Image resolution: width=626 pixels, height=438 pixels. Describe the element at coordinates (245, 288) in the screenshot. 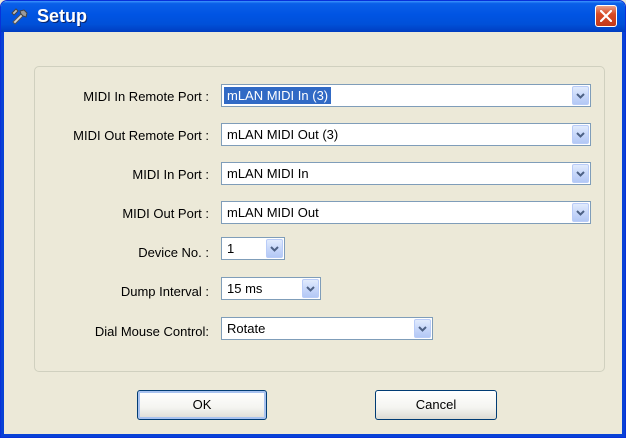

I see `combo-value: 15 ms` at that location.